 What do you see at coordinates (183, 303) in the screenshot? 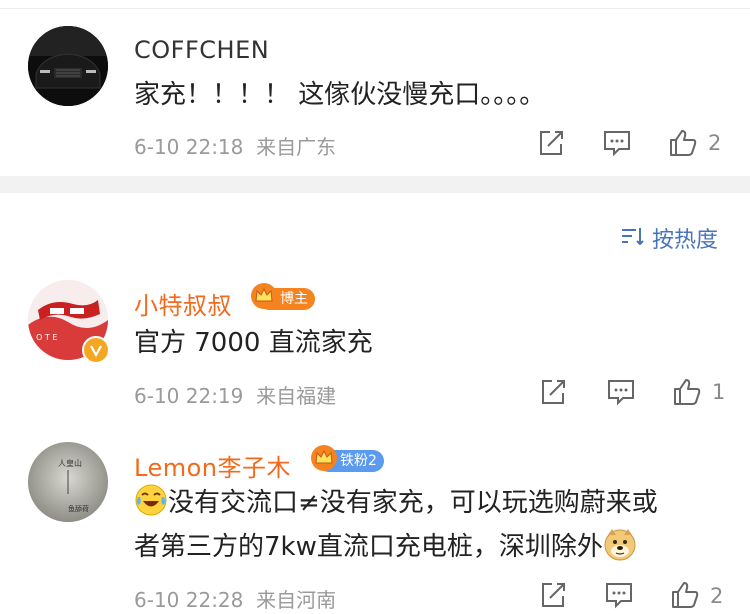
I see `comment-username: 小特叔叔` at bounding box center [183, 303].